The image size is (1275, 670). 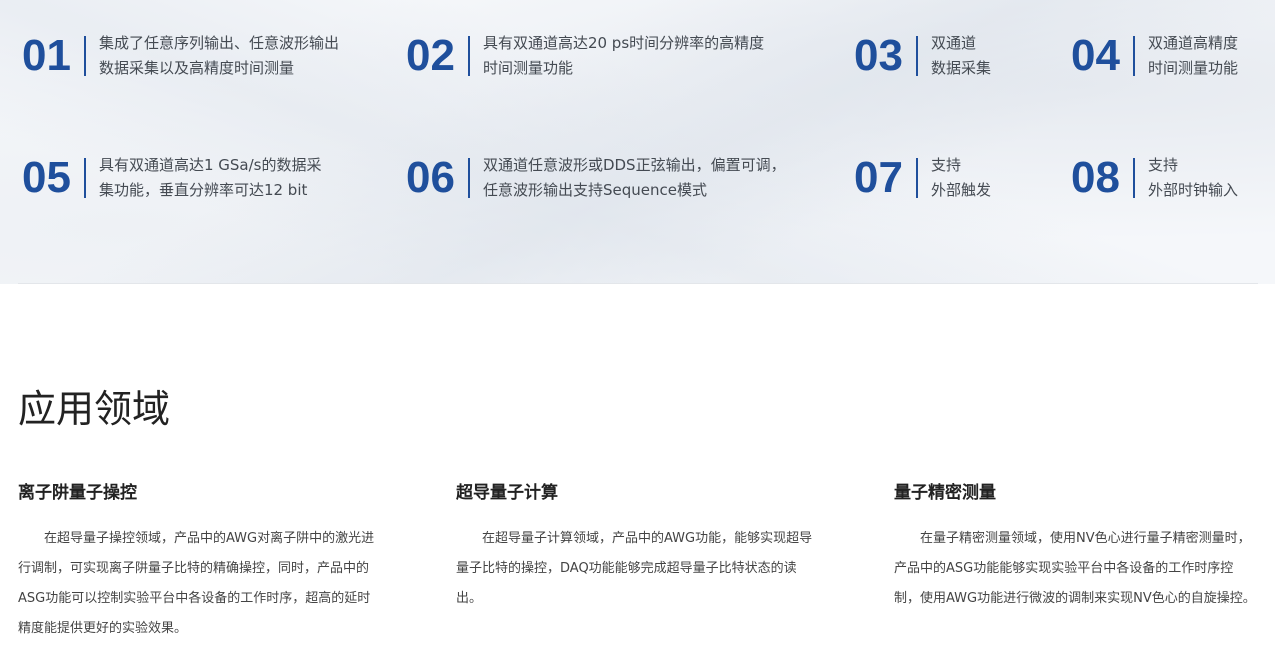 I want to click on application-heading: 量子精密测量, so click(x=945, y=493).